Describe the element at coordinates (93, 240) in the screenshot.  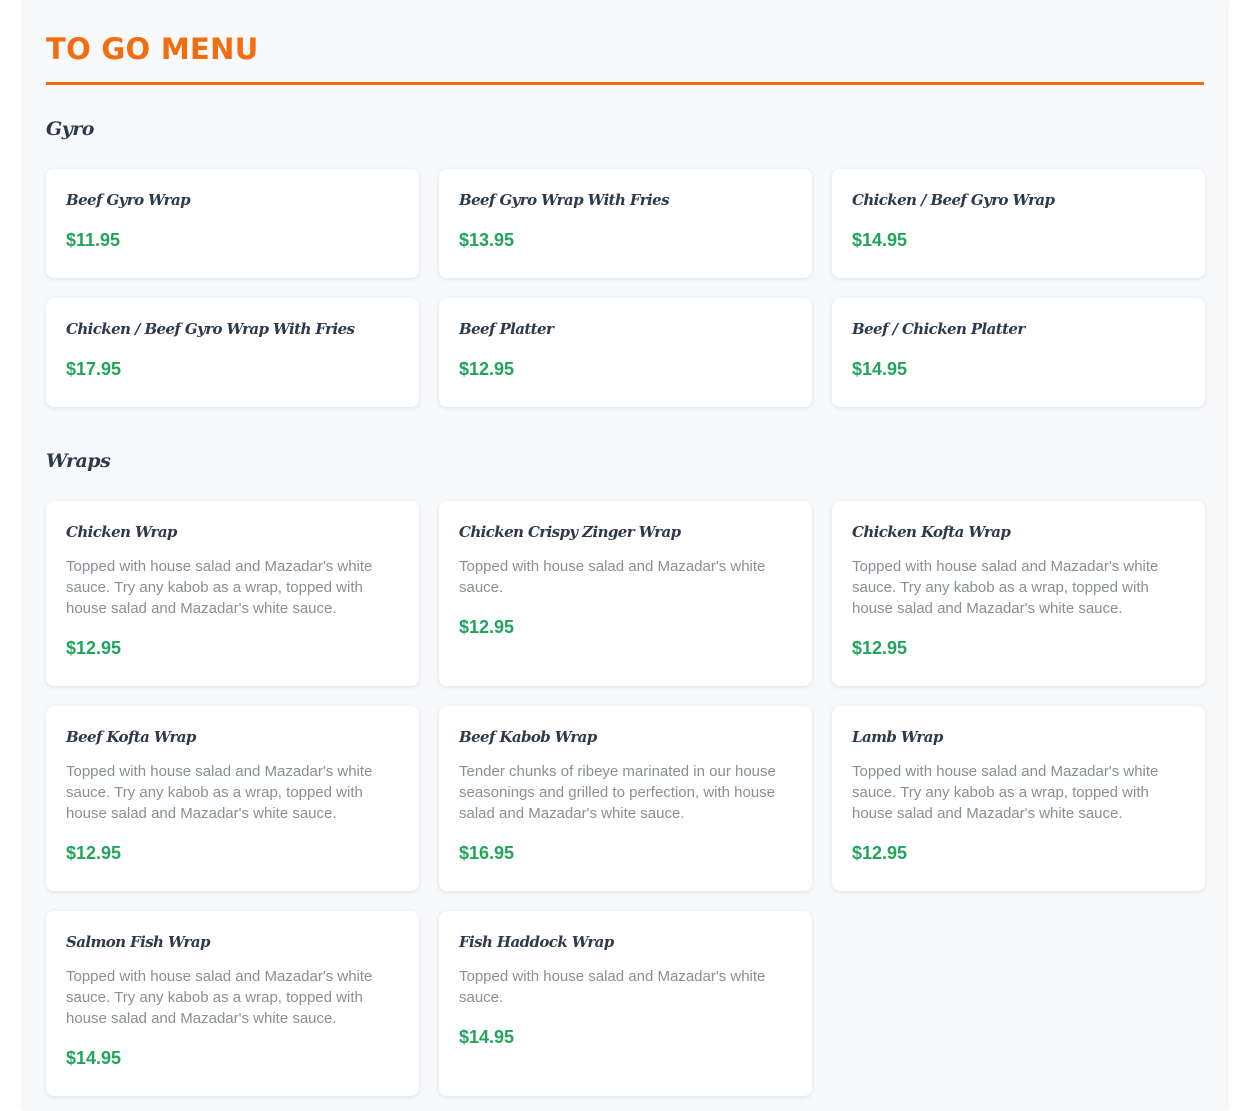
I see `item-price: $11.95` at that location.